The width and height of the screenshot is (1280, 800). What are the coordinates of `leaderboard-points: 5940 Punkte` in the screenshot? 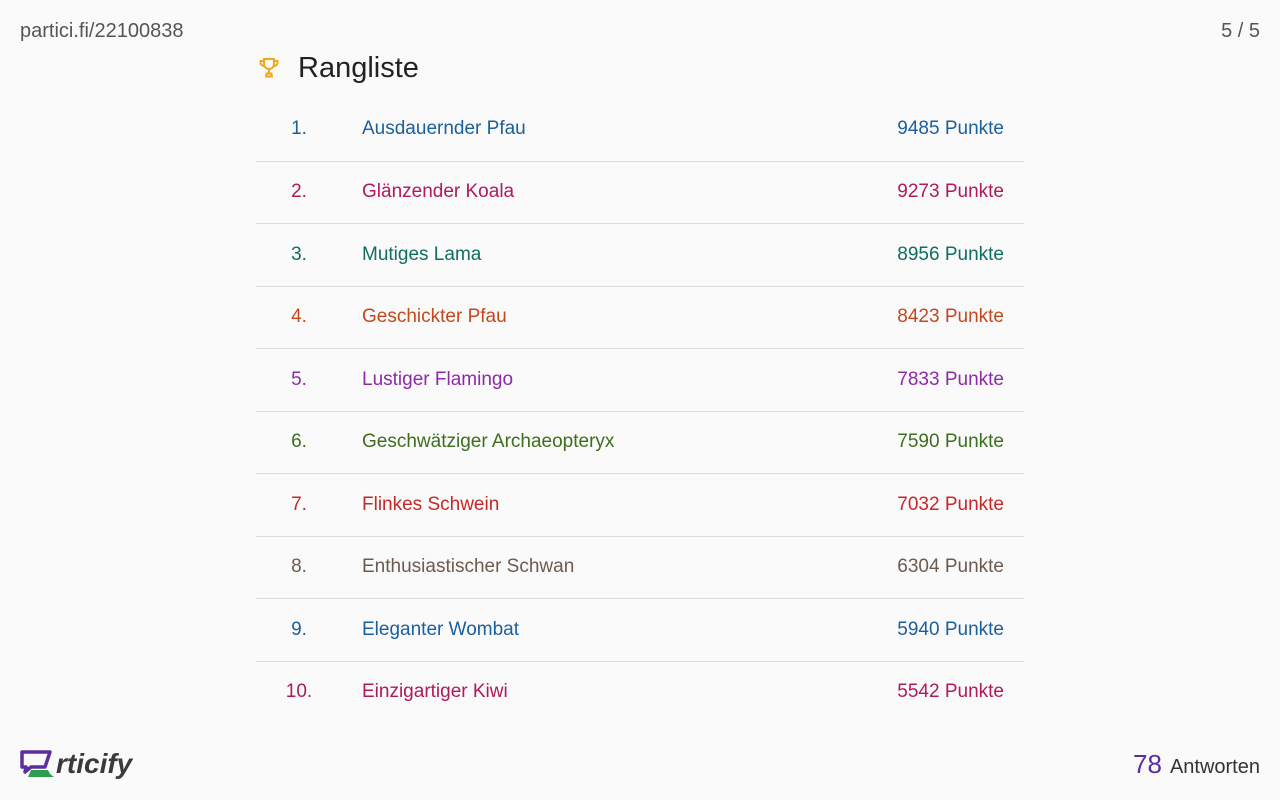 It's located at (950, 629).